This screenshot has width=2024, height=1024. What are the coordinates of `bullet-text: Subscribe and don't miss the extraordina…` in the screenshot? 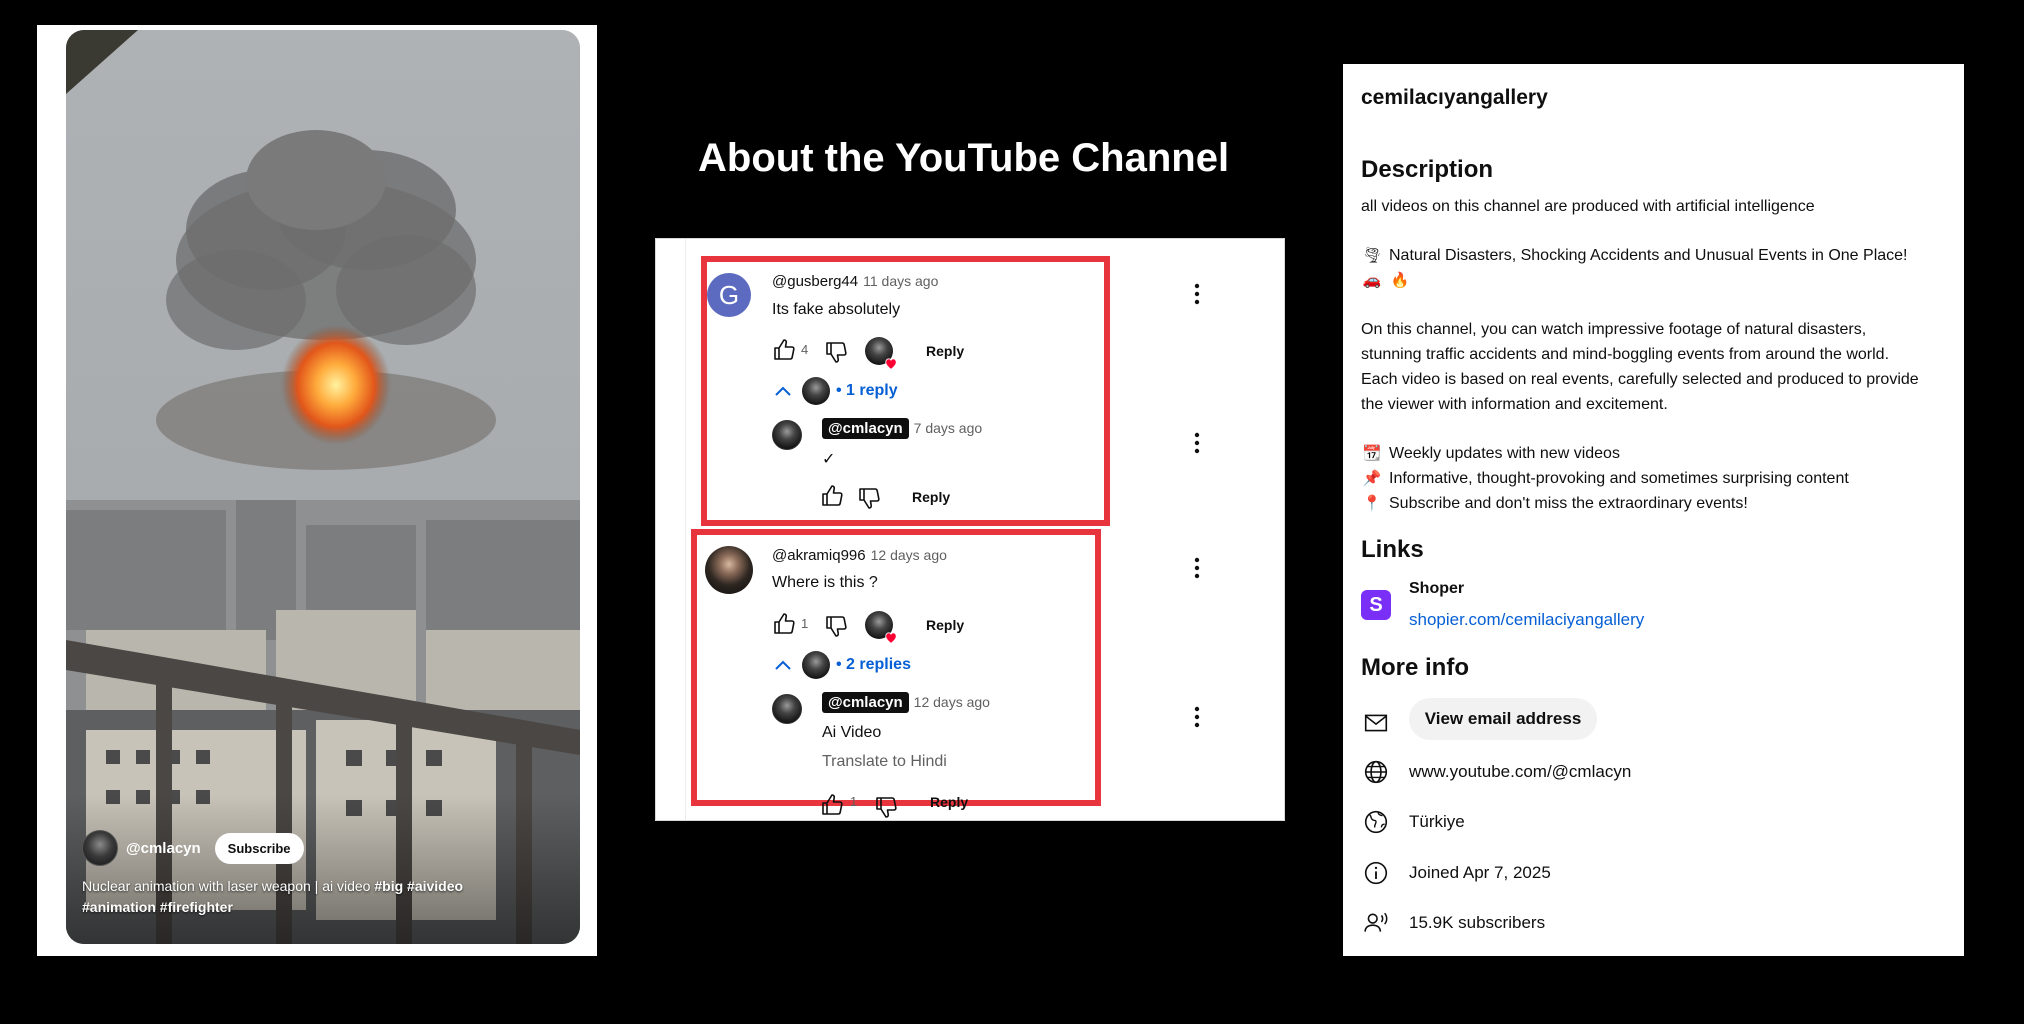 It's located at (1568, 503).